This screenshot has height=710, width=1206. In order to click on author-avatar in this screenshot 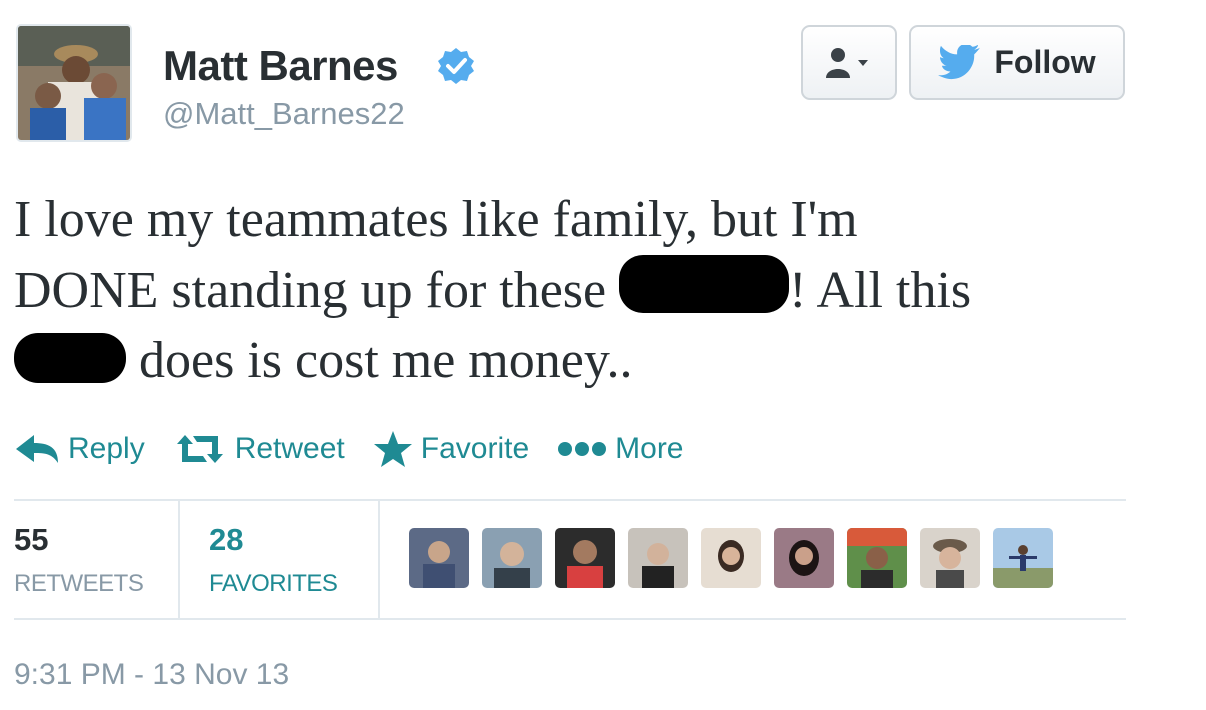, I will do `click(74, 83)`.